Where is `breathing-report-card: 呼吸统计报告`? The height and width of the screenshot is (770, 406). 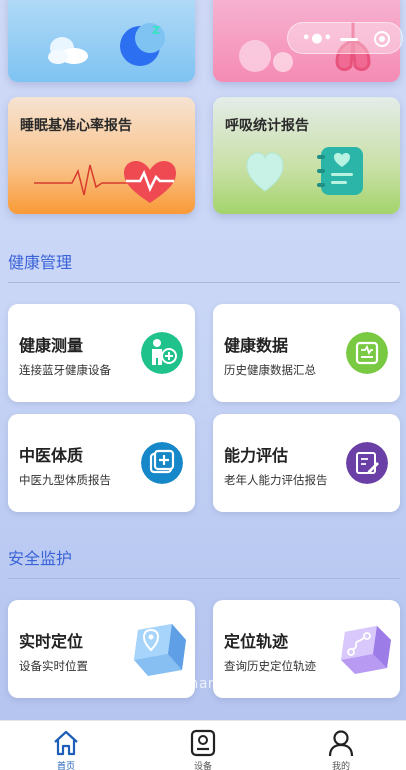 breathing-report-card: 呼吸统计报告 is located at coordinates (306, 155).